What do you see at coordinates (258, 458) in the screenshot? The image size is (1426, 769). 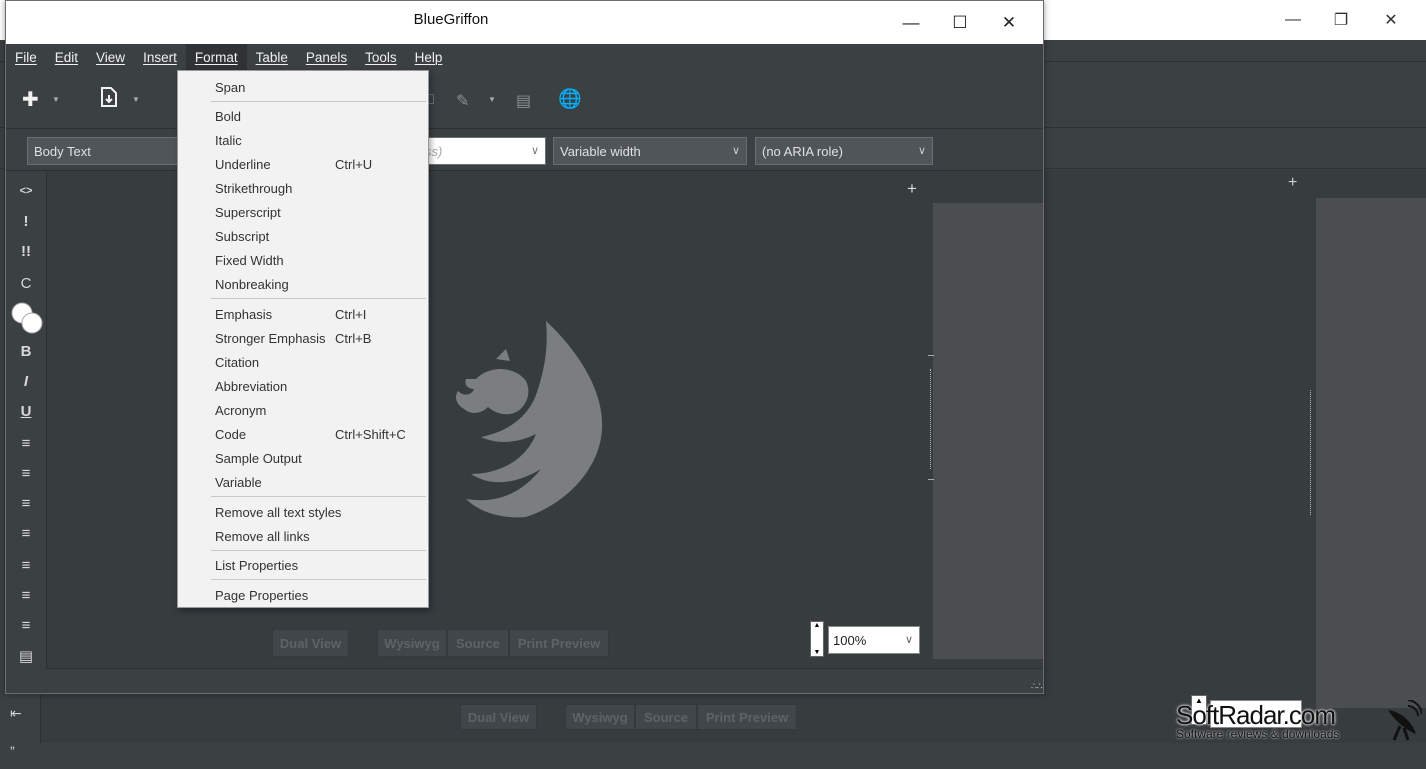 I see `menu-item-label: Sample Output` at bounding box center [258, 458].